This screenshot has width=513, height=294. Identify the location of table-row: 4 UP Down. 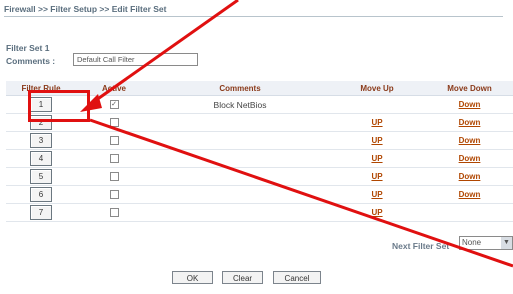
(259, 158).